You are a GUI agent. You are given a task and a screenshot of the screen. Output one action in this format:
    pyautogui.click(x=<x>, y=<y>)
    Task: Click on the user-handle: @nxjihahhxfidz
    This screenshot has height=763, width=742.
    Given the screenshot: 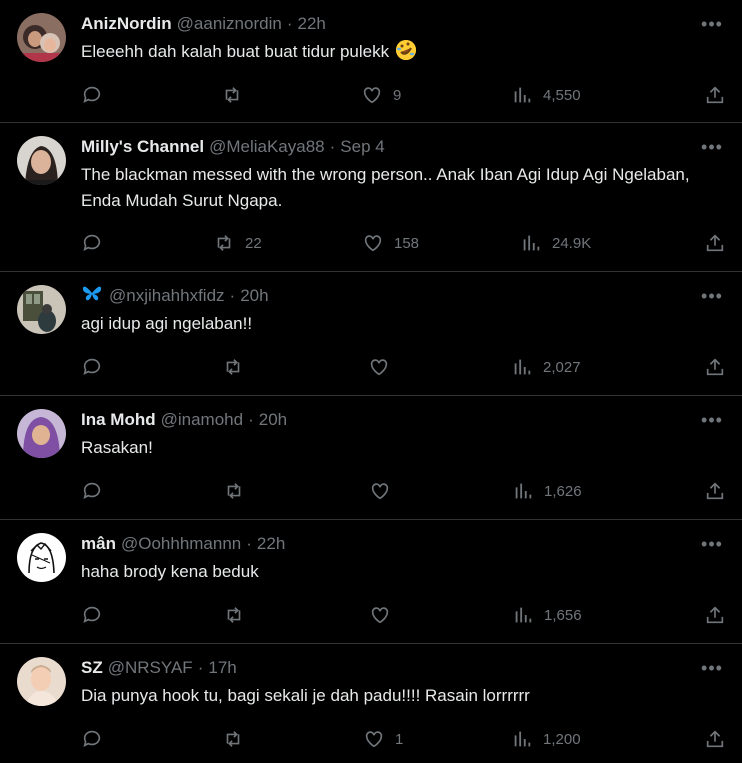 What is the action you would take?
    pyautogui.click(x=167, y=296)
    